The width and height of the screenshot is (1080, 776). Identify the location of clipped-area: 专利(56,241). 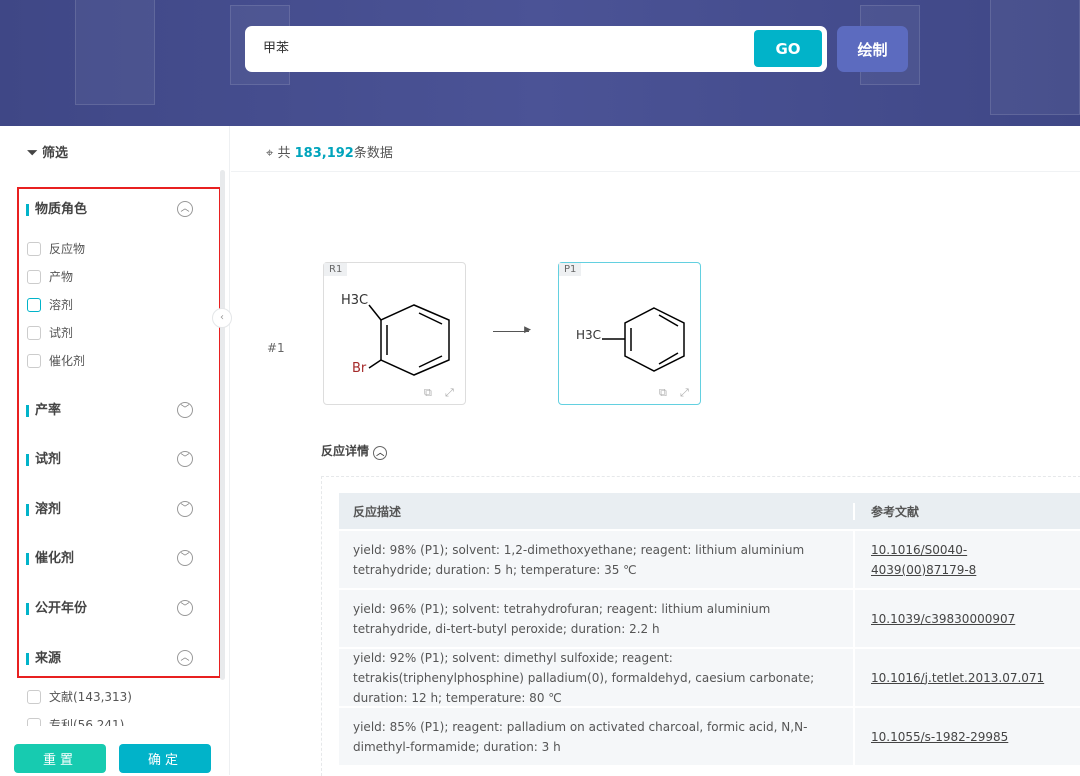
(111, 719).